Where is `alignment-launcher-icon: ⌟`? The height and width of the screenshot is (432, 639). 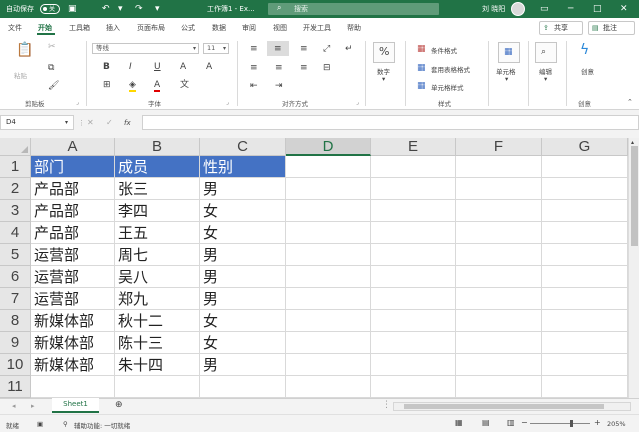 alignment-launcher-icon: ⌟ is located at coordinates (357, 102).